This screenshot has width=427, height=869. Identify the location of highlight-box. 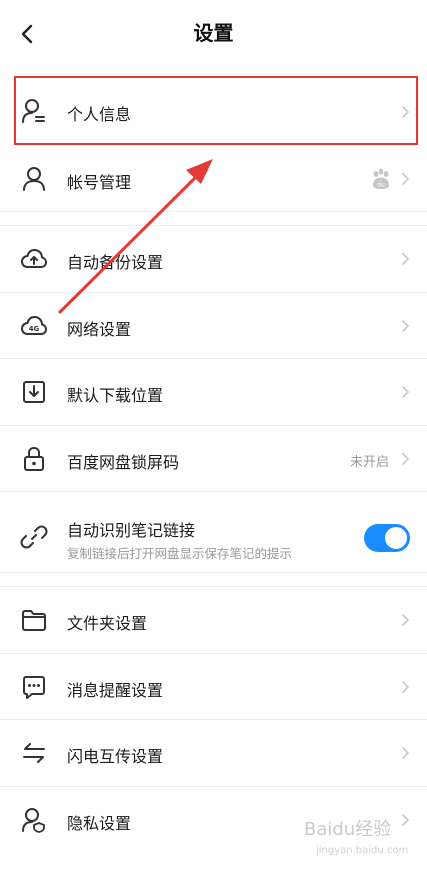
(216, 110).